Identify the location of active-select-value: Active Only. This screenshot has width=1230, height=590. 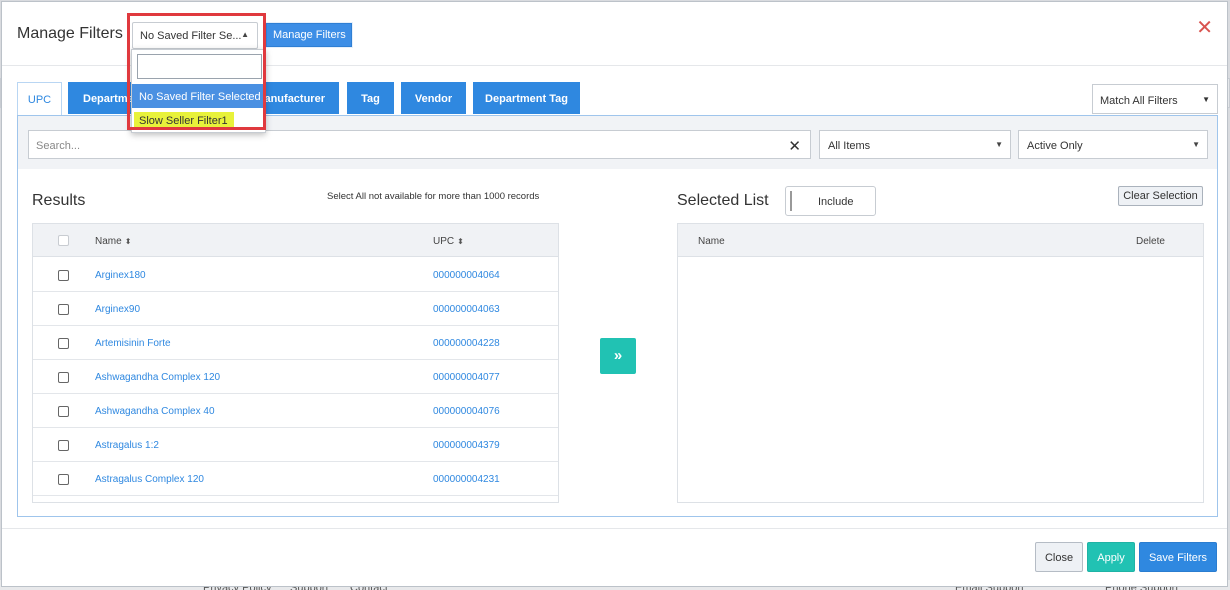
(1055, 146).